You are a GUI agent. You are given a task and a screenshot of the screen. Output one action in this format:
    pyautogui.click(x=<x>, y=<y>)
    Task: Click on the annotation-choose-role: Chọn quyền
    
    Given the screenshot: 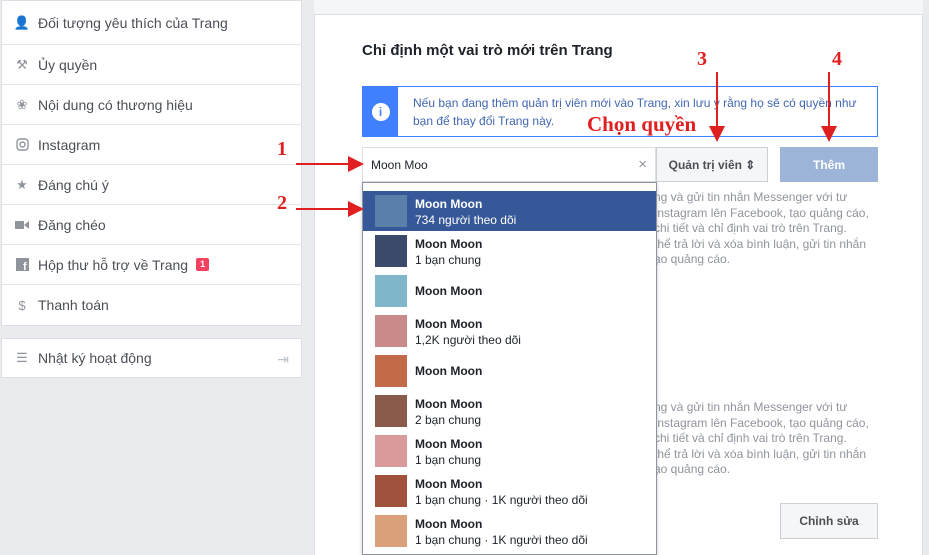 What is the action you would take?
    pyautogui.click(x=642, y=124)
    